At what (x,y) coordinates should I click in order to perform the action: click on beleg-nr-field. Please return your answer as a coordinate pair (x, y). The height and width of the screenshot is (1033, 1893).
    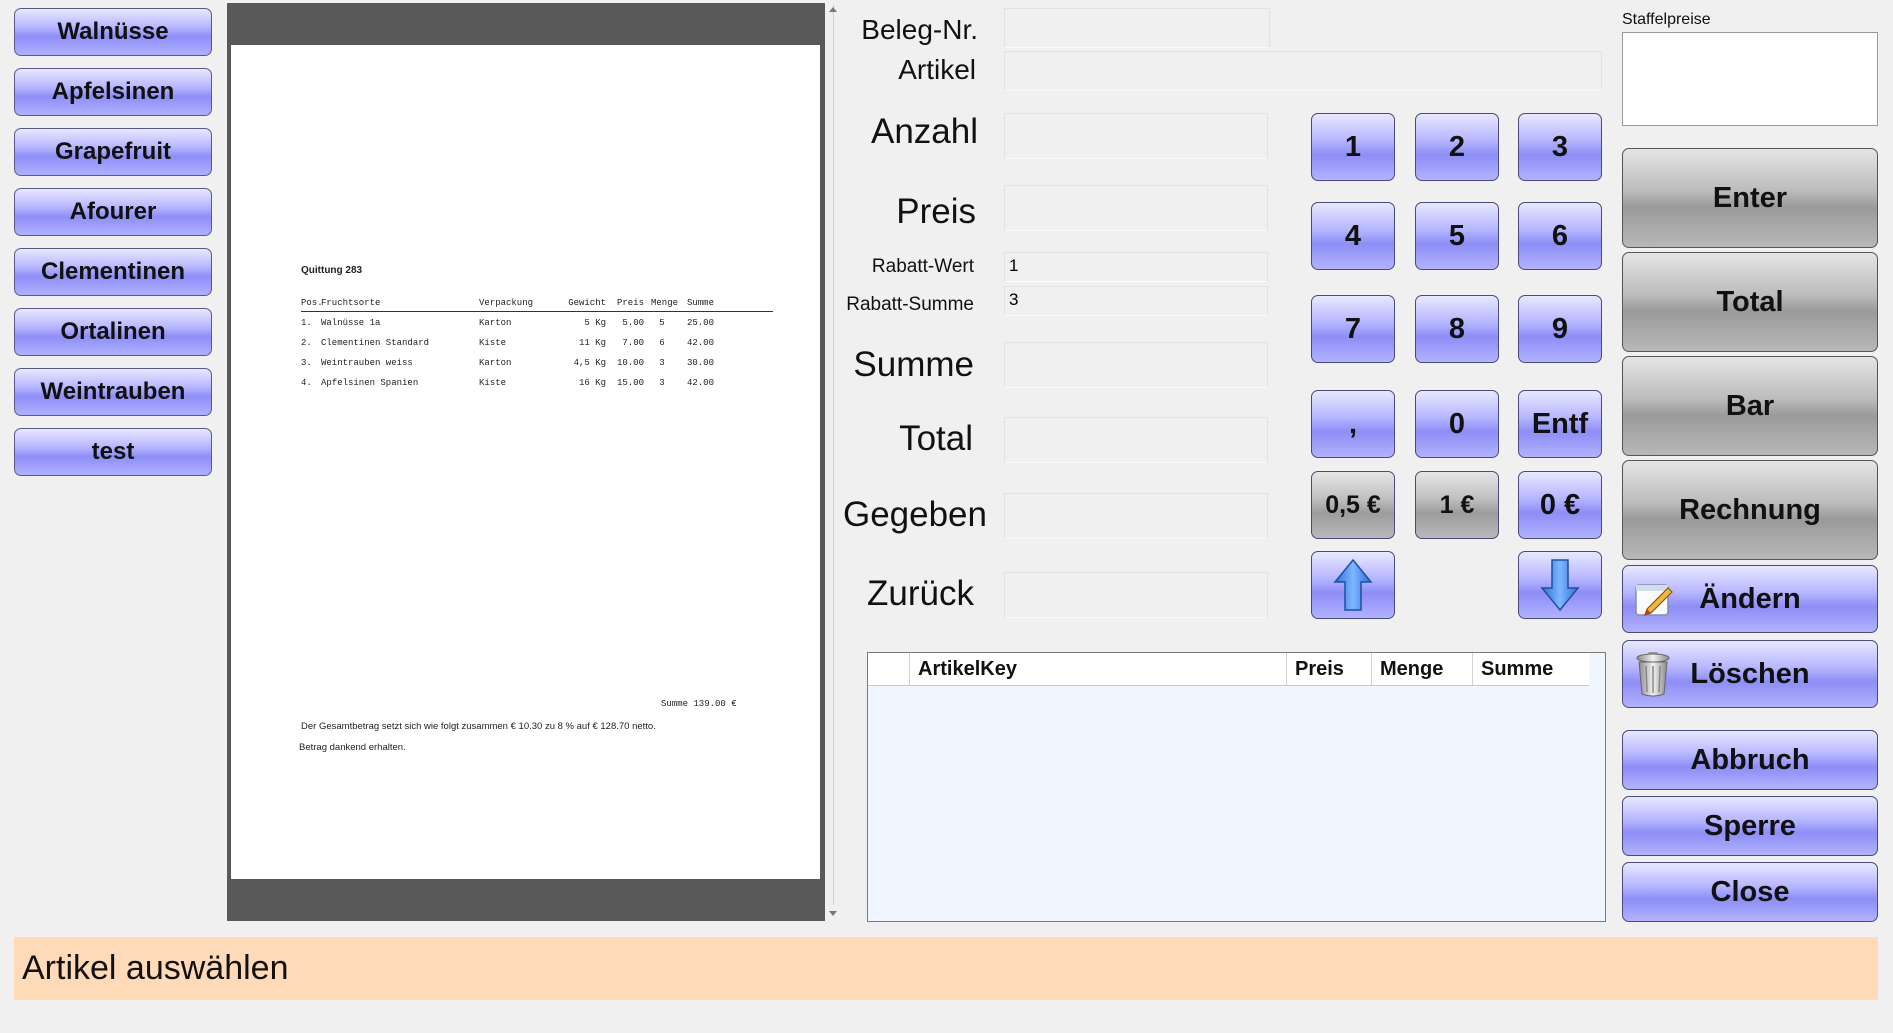
    Looking at the image, I should click on (1137, 28).